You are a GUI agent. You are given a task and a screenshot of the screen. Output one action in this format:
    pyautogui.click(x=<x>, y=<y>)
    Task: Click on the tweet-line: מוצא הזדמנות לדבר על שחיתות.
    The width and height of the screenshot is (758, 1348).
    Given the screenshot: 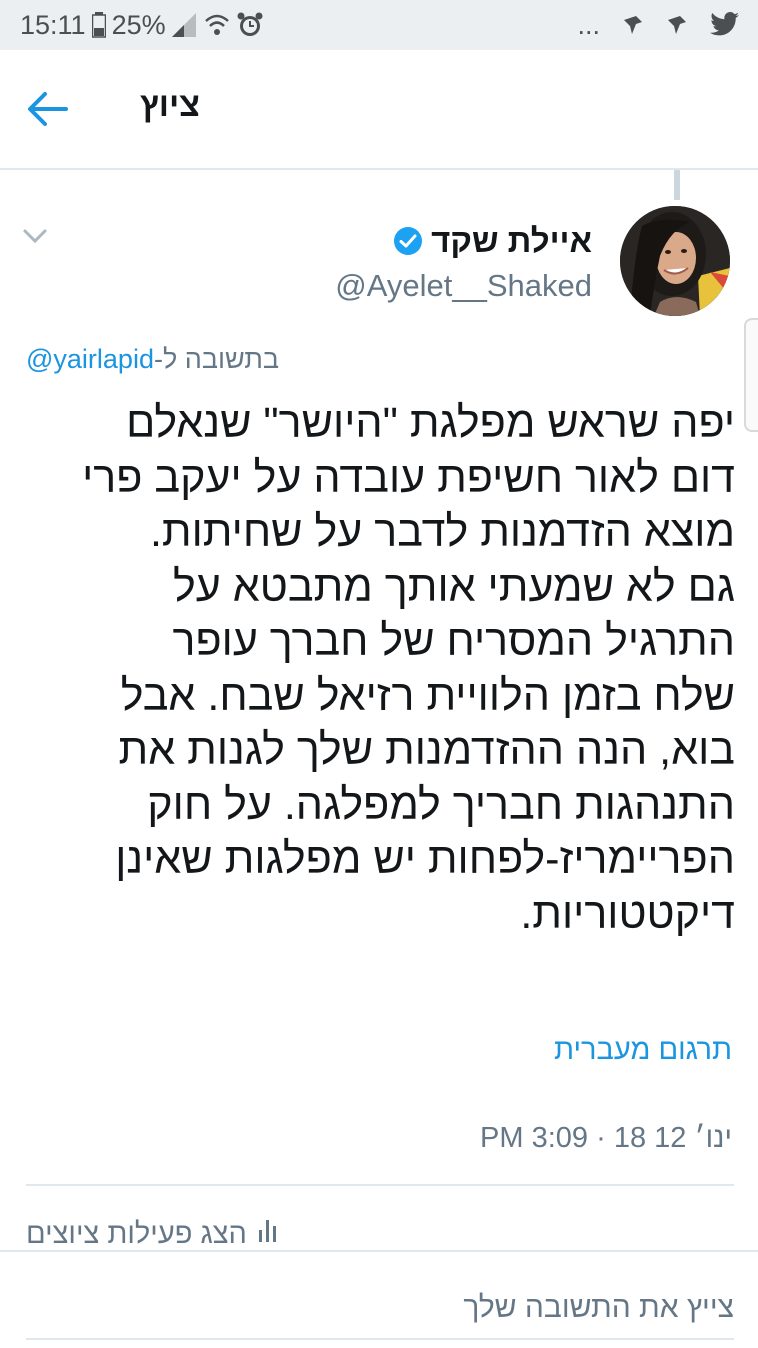 What is the action you would take?
    pyautogui.click(x=442, y=532)
    